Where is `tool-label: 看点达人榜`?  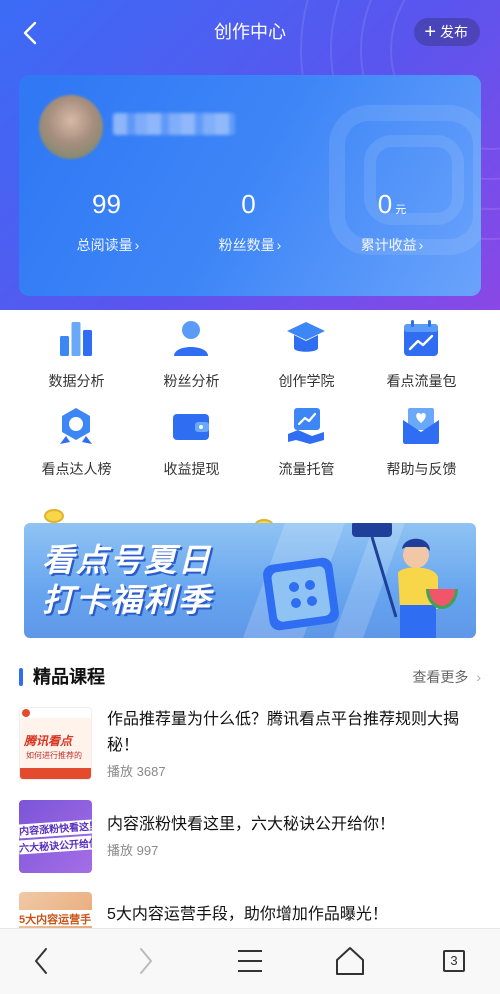 tool-label: 看点达人榜 is located at coordinates (76, 469).